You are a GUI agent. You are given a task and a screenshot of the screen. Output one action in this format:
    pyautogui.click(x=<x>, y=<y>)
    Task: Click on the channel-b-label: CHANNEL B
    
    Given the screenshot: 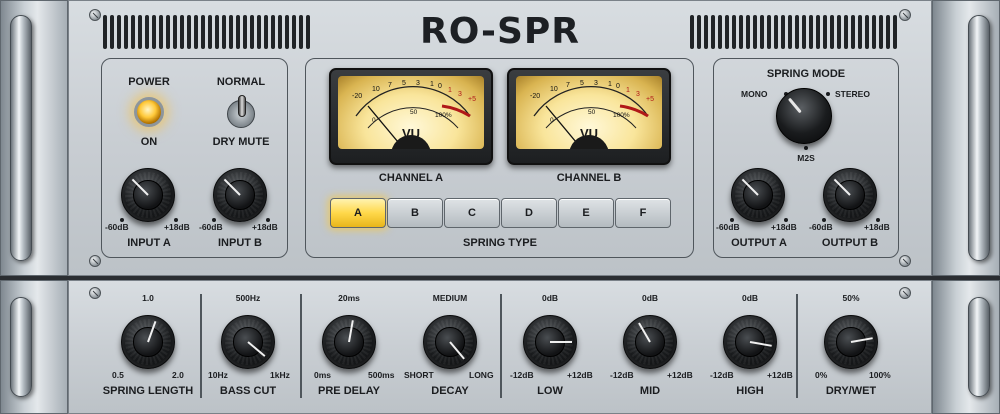 What is the action you would take?
    pyautogui.click(x=589, y=178)
    